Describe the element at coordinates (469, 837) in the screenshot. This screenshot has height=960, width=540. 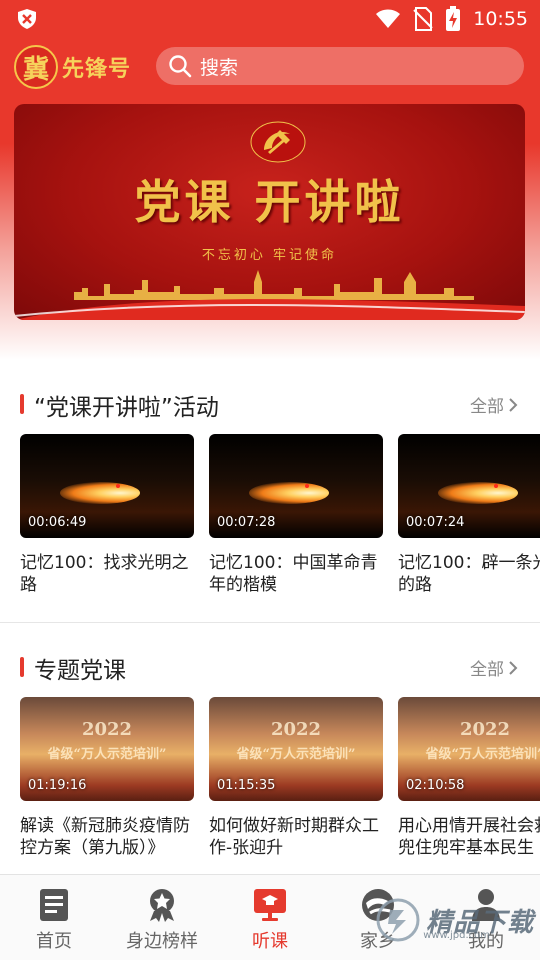
I see `video-title: 用心用情开展社会救助 兜住兜牢基本民生` at that location.